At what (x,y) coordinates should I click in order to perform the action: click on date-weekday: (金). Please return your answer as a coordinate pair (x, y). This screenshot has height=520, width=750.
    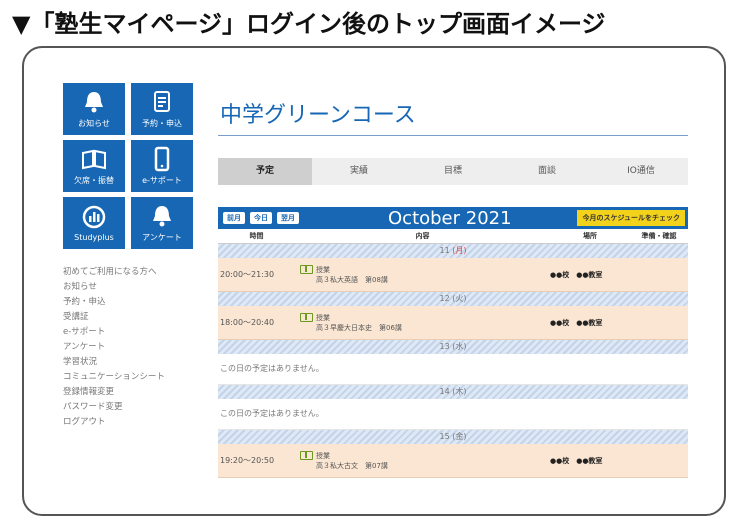
    Looking at the image, I should click on (459, 436).